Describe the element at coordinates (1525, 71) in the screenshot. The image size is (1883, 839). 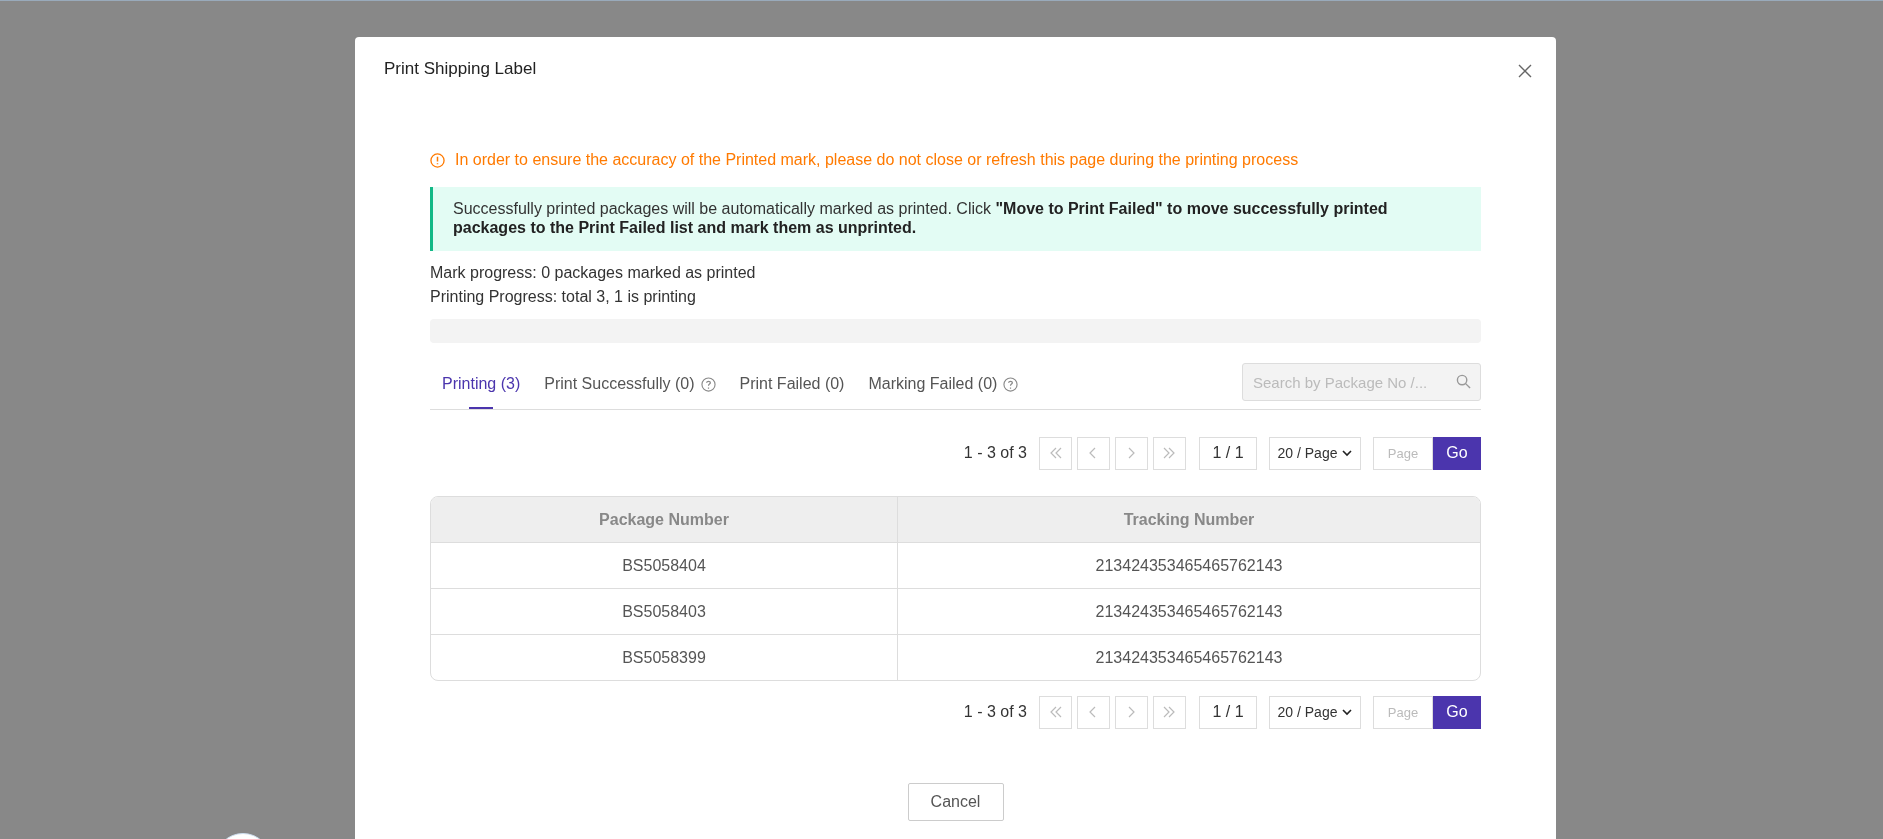
I see `close-icon` at that location.